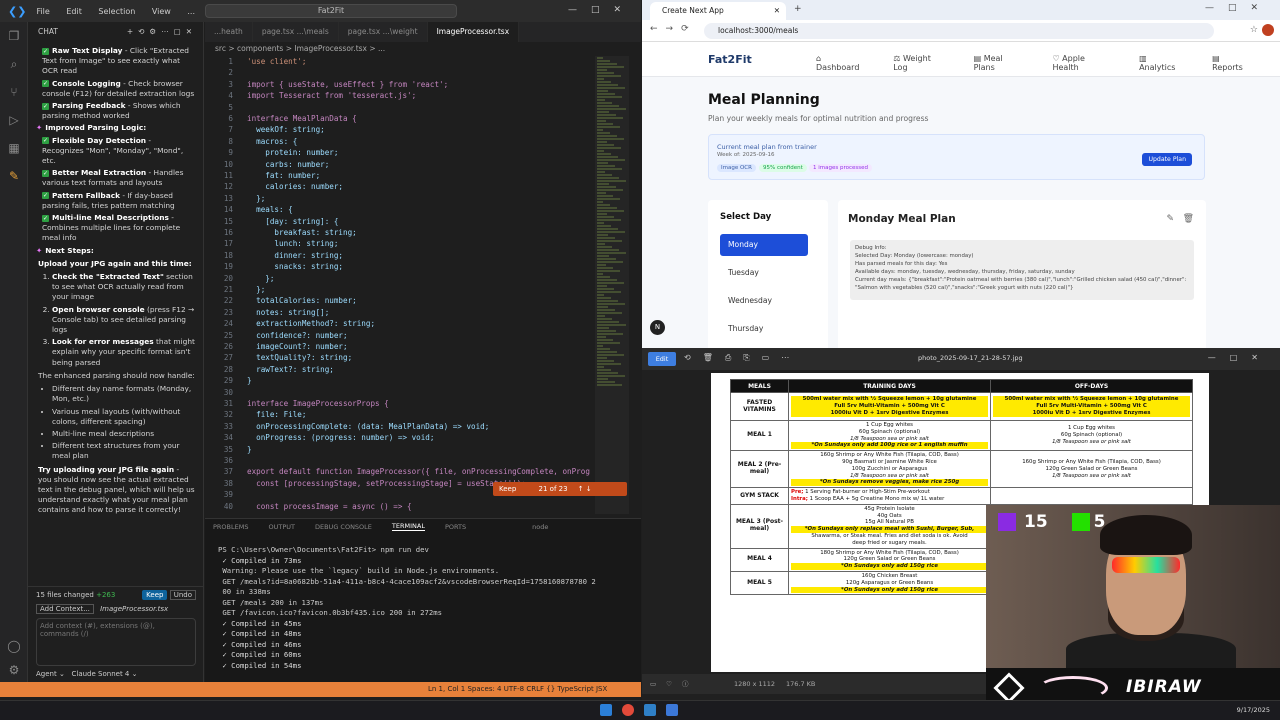 The width and height of the screenshot is (1280, 720). I want to click on nav-weight-log: ⚖ Weight Log, so click(925, 63).